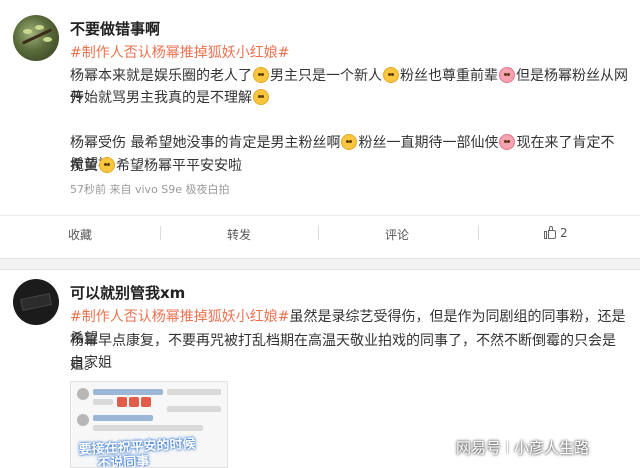 This screenshot has width=640, height=468. I want to click on blush-emoji-icon, so click(507, 142).